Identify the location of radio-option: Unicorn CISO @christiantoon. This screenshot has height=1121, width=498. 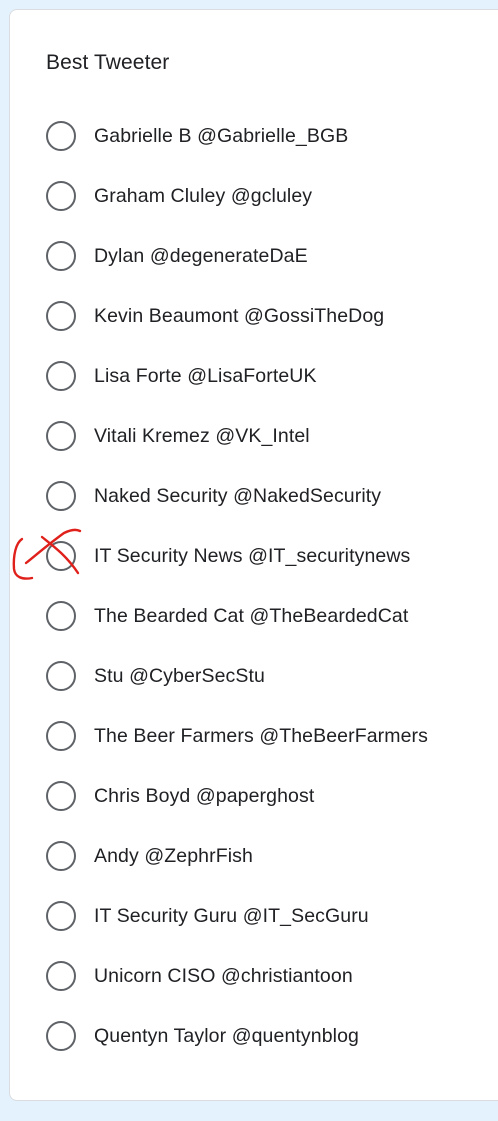
(254, 976).